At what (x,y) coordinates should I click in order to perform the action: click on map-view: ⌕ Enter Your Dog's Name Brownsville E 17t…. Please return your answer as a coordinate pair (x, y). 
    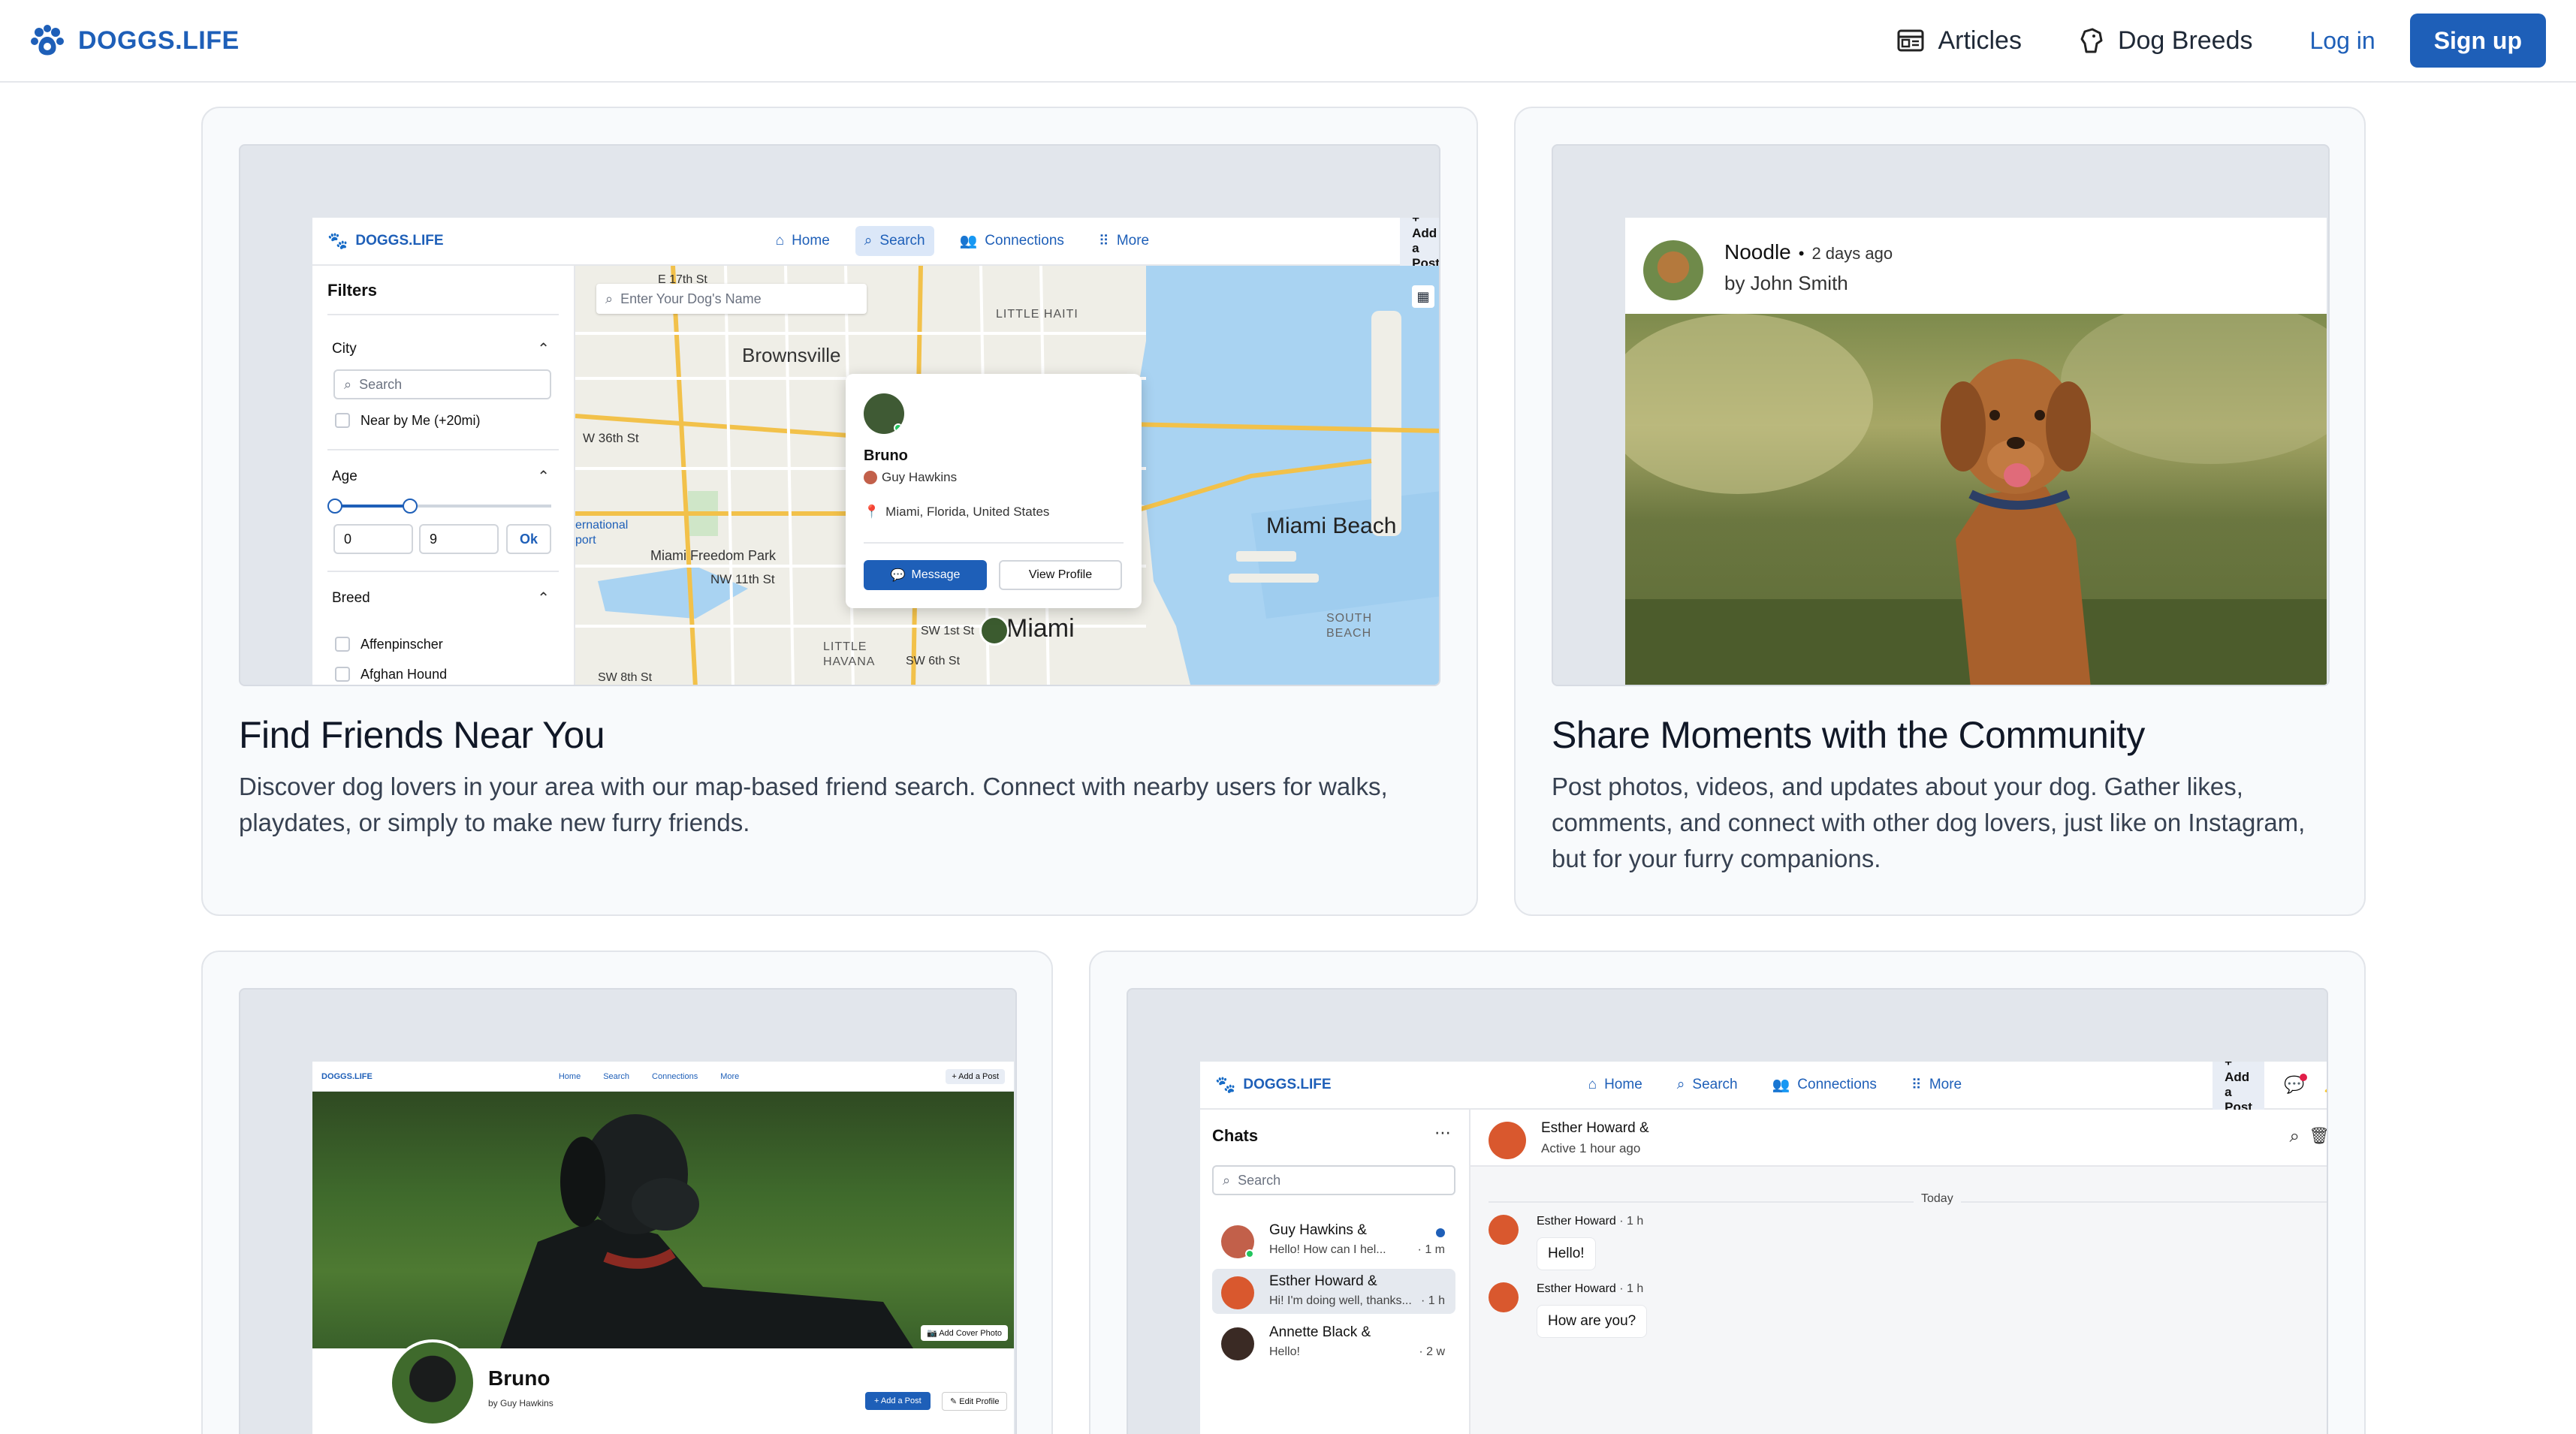
    Looking at the image, I should click on (1007, 475).